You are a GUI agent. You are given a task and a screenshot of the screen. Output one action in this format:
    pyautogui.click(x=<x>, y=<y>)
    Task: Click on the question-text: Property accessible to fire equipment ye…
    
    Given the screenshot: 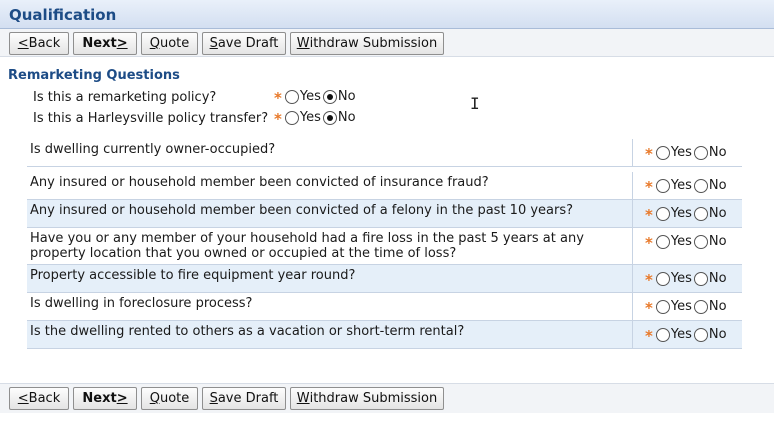 What is the action you would take?
    pyautogui.click(x=193, y=275)
    